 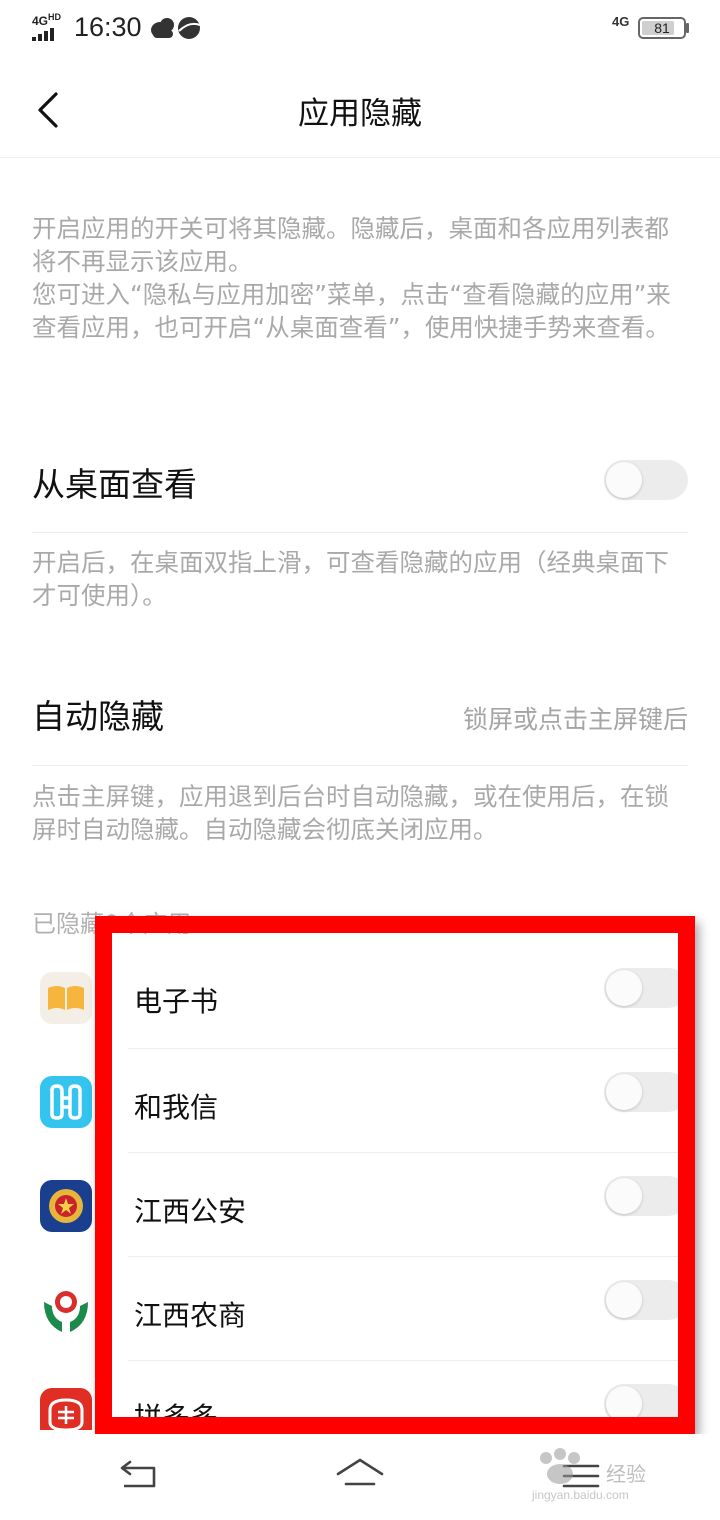 I want to click on app-name-jiangxi-bank: 江西农商, so click(x=190, y=1315).